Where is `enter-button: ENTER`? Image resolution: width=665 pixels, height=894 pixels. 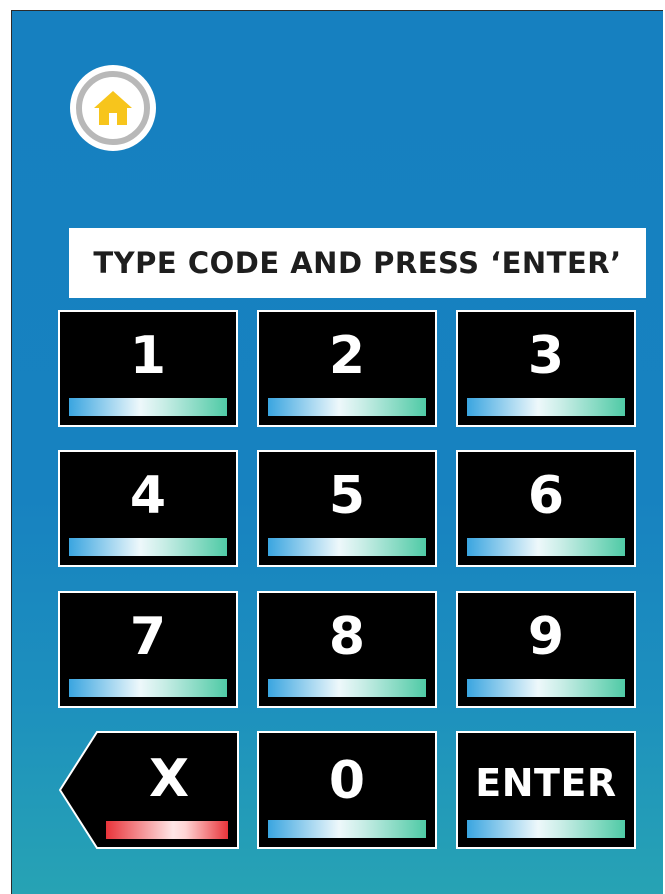 enter-button: ENTER is located at coordinates (546, 790).